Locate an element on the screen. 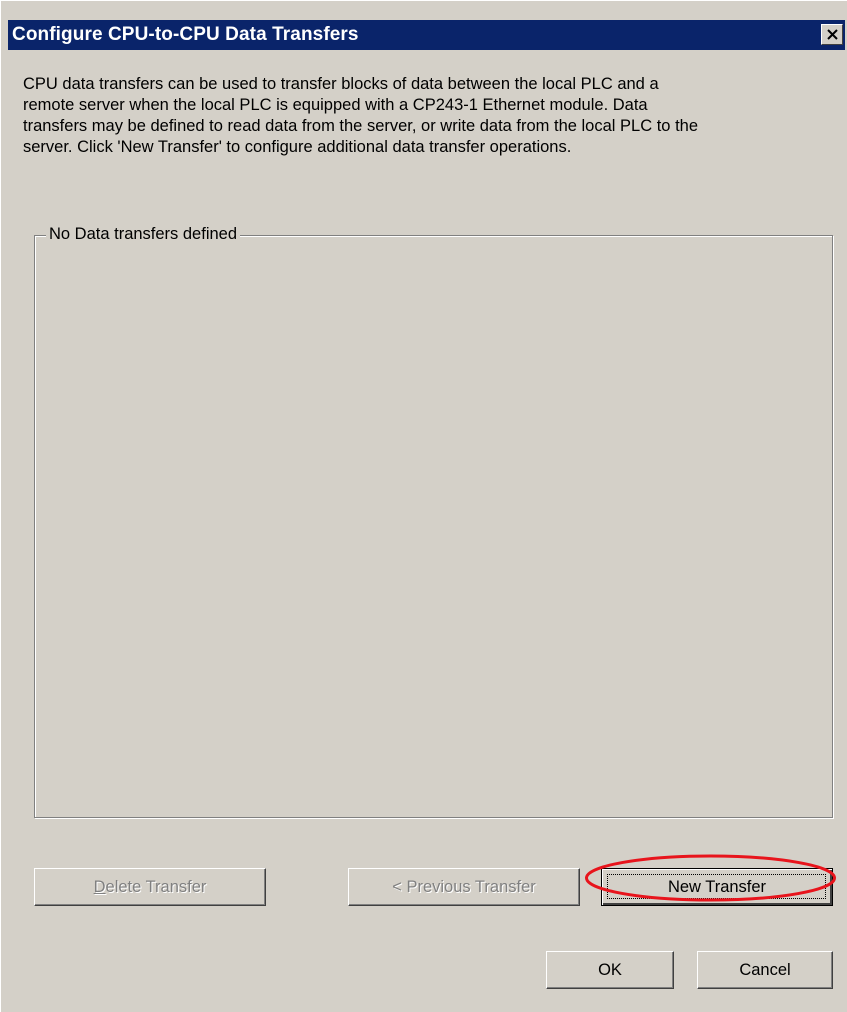  delete-transfer-button: Delete Transfer is located at coordinates (150, 887).